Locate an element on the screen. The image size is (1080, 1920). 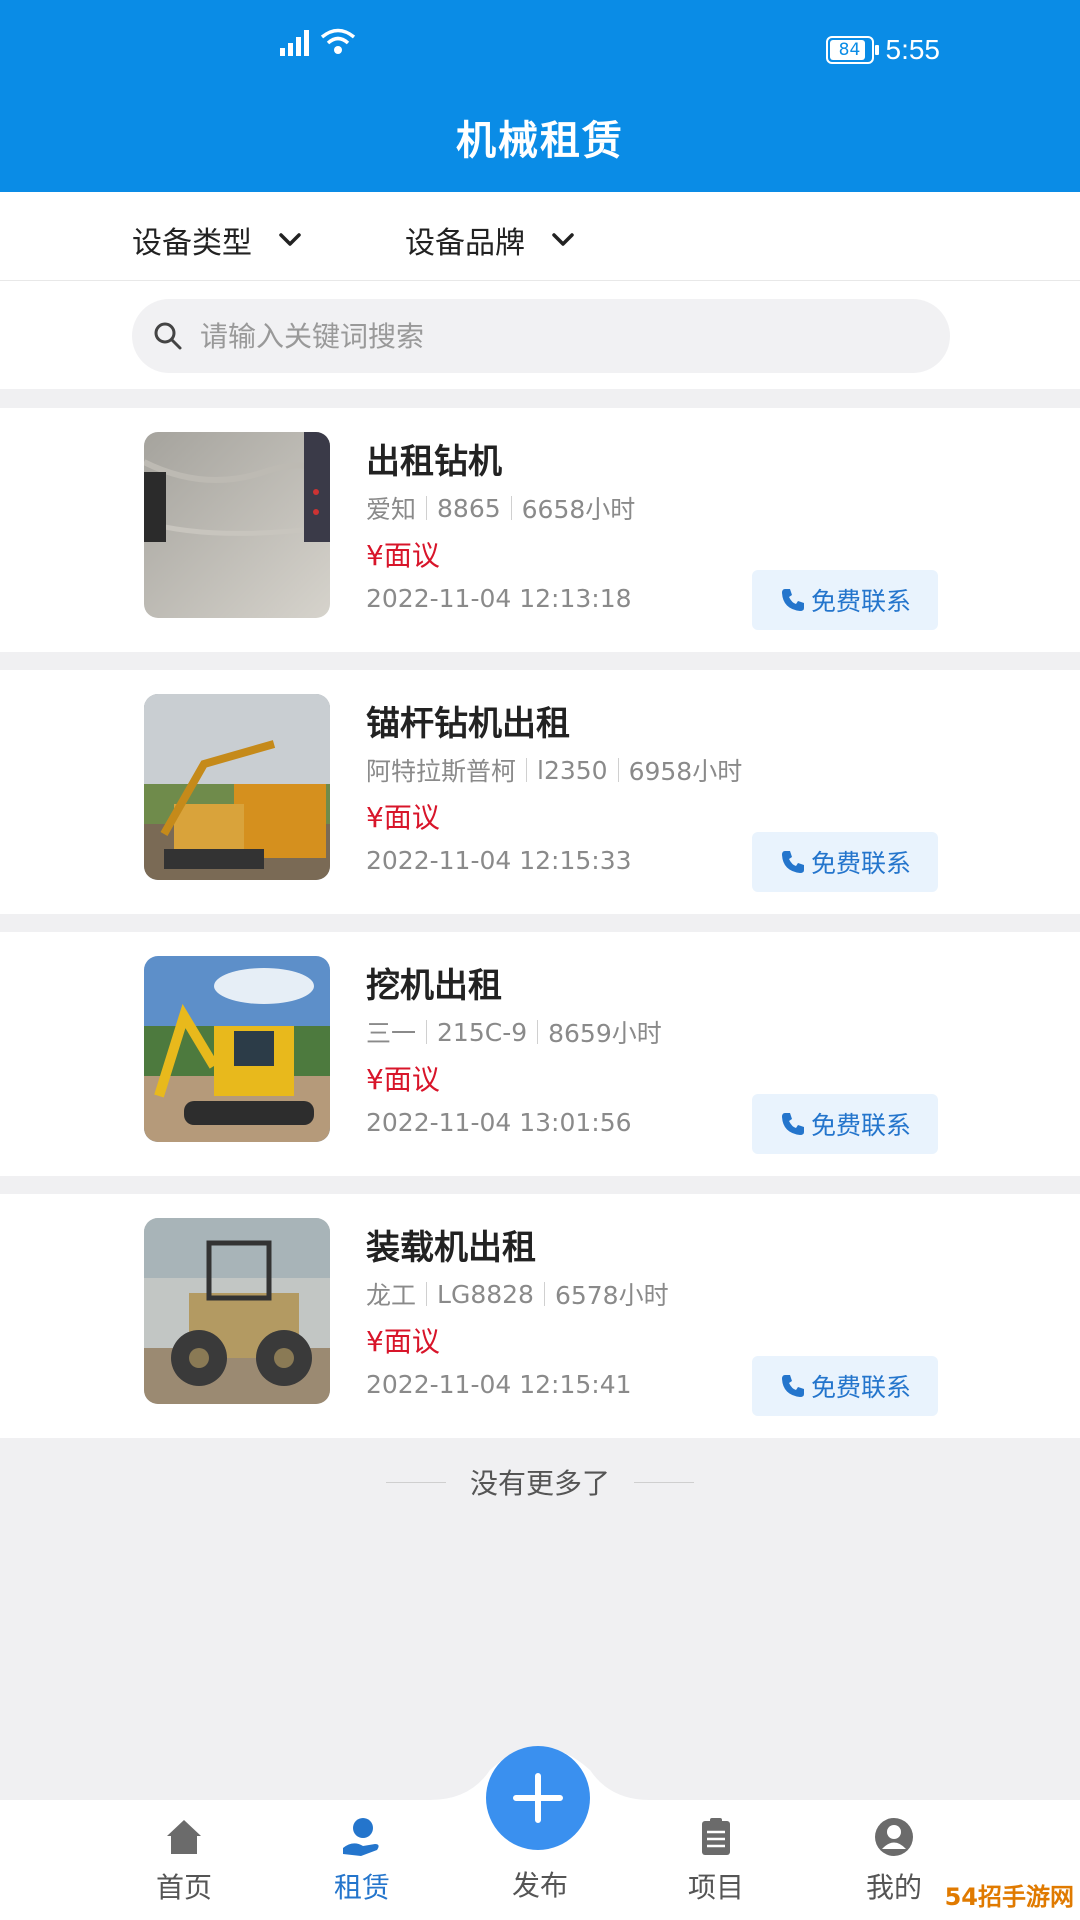
wifi-icon is located at coordinates (338, 41).